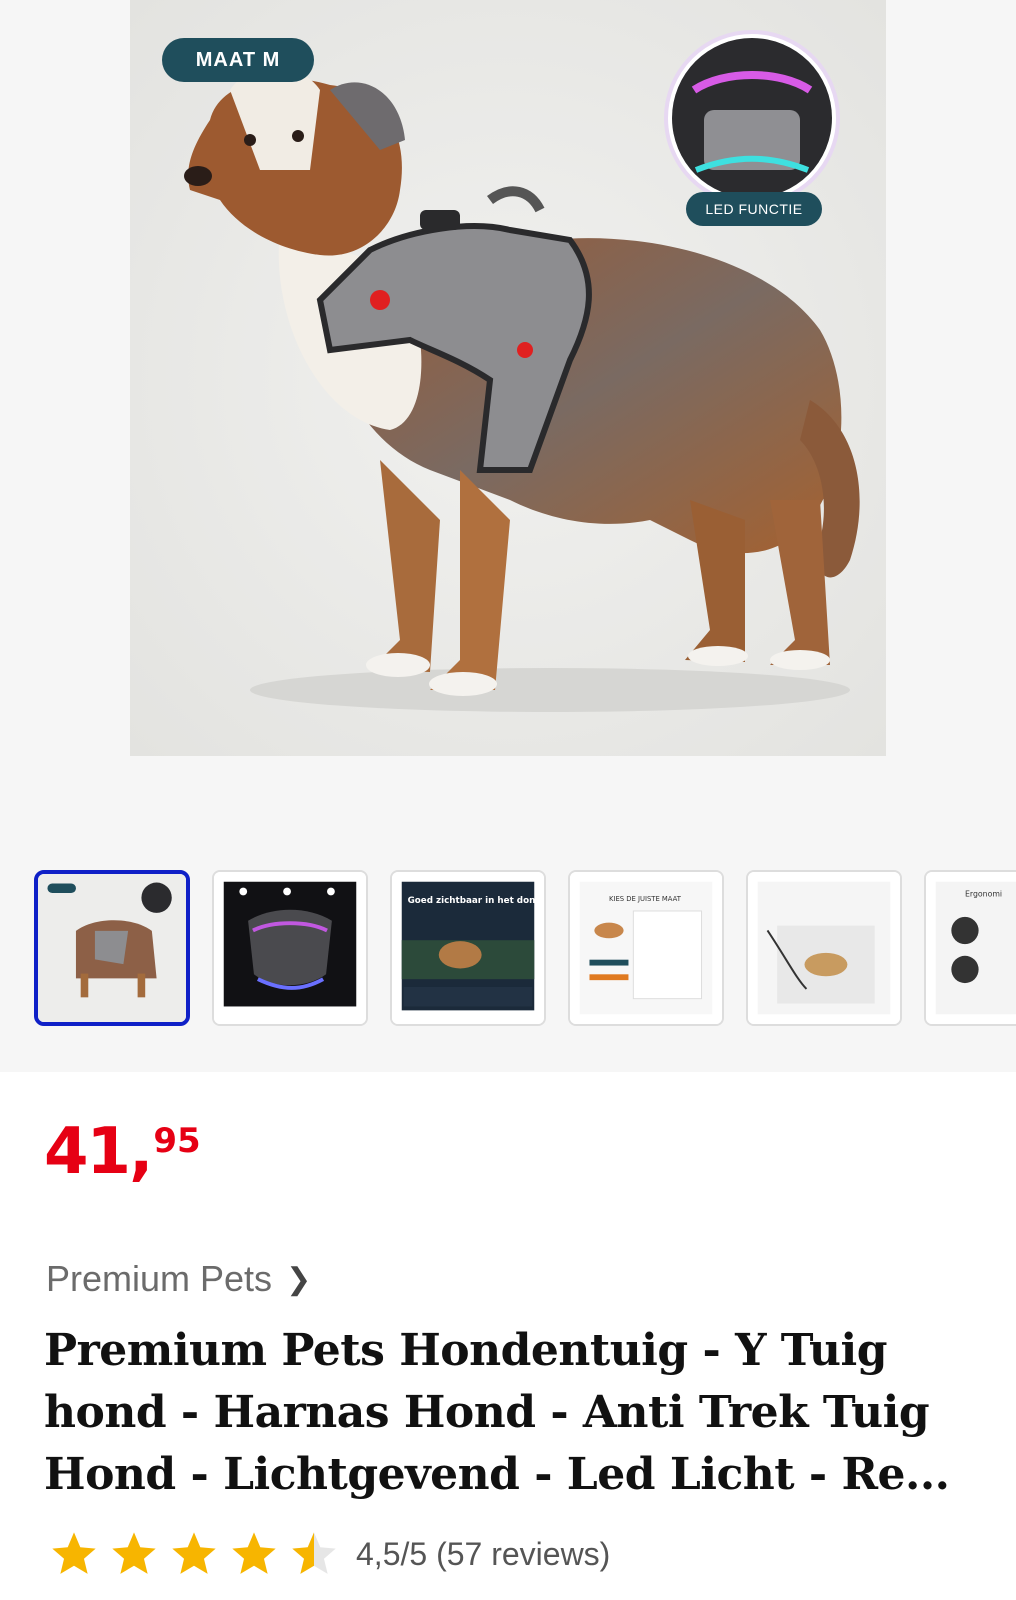 The width and height of the screenshot is (1016, 1600). What do you see at coordinates (238, 60) in the screenshot?
I see `size-badge: MAAT M` at bounding box center [238, 60].